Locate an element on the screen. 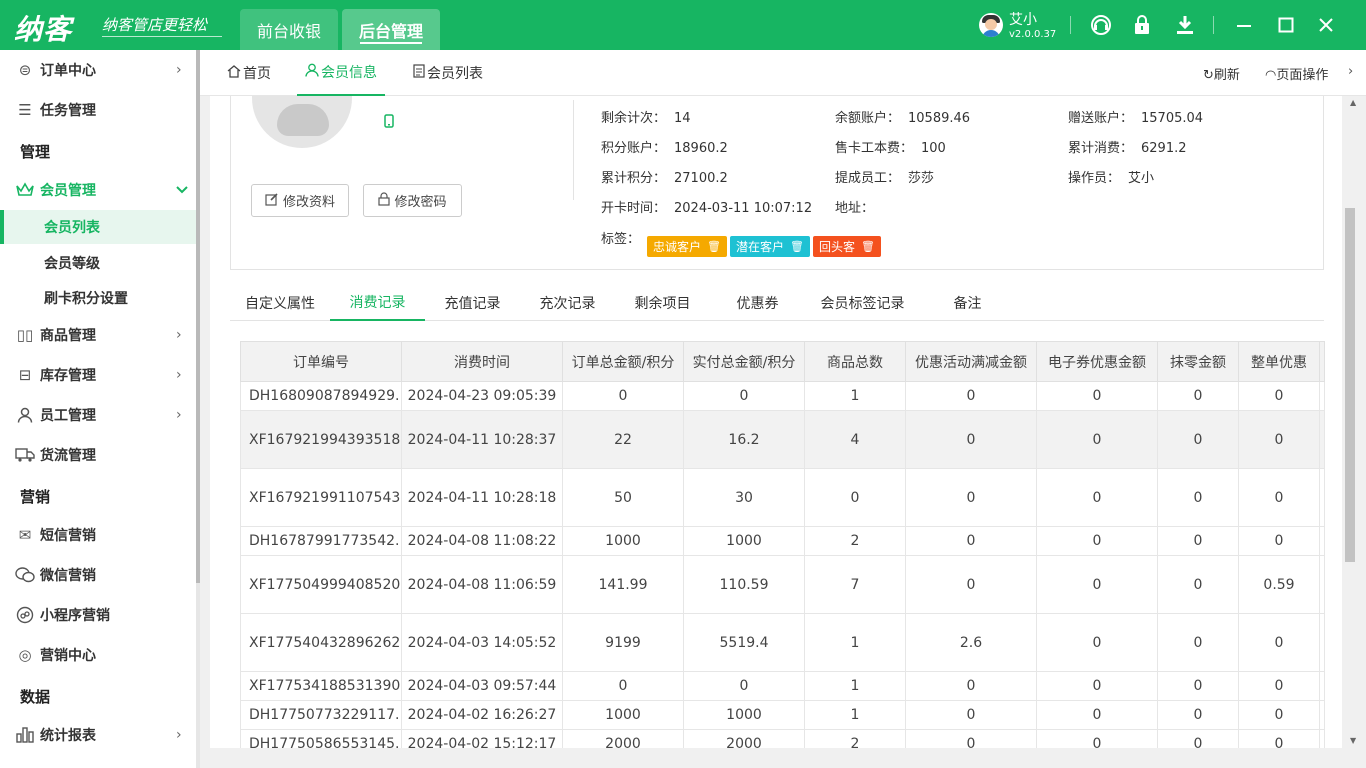  download-icon is located at coordinates (1185, 25).